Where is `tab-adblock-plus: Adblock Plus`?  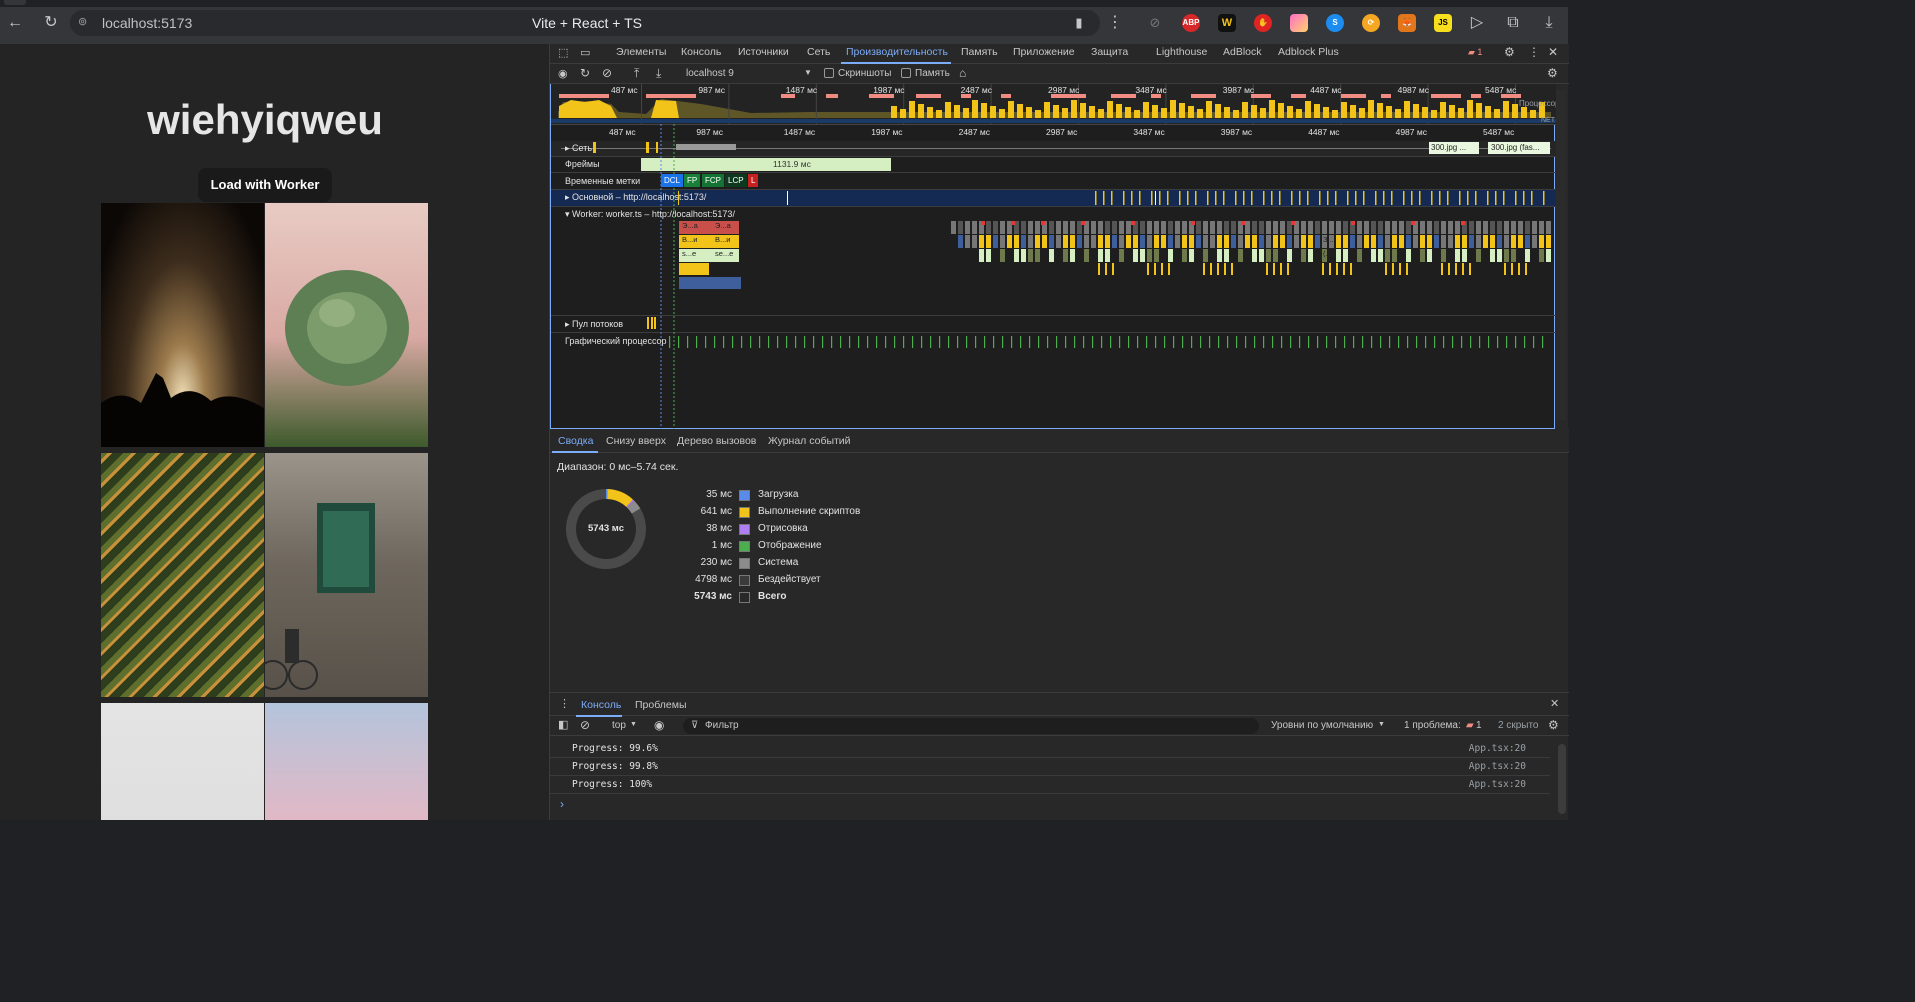
tab-adblock-plus: Adblock Plus is located at coordinates (1308, 52).